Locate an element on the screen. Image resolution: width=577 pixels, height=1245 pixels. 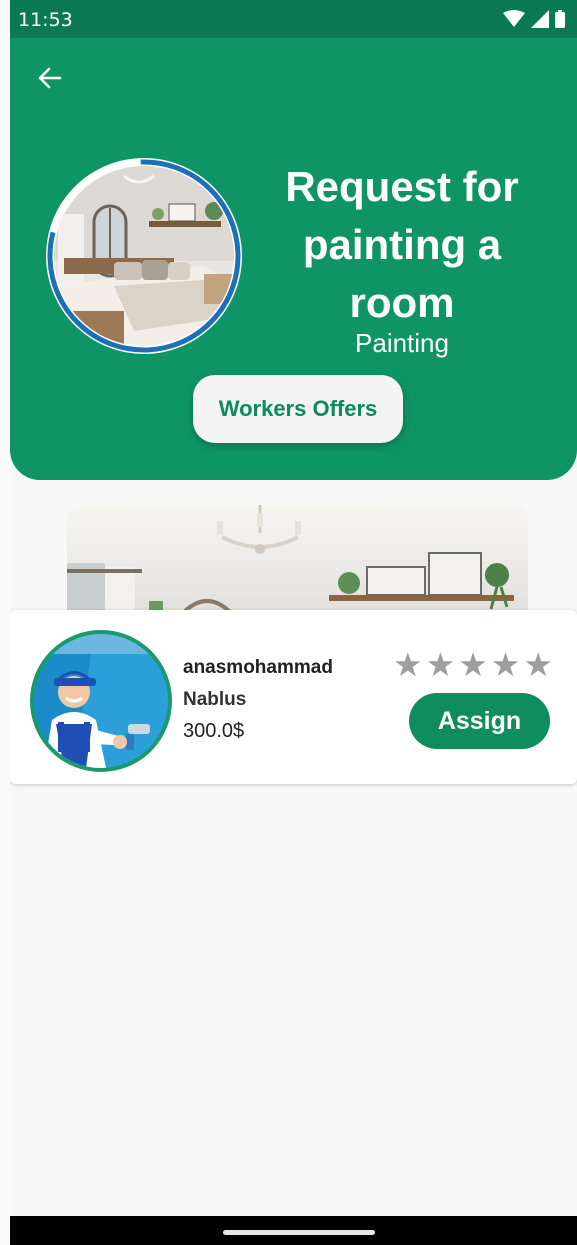
status-bar: 11:53 is located at coordinates (293, 19).